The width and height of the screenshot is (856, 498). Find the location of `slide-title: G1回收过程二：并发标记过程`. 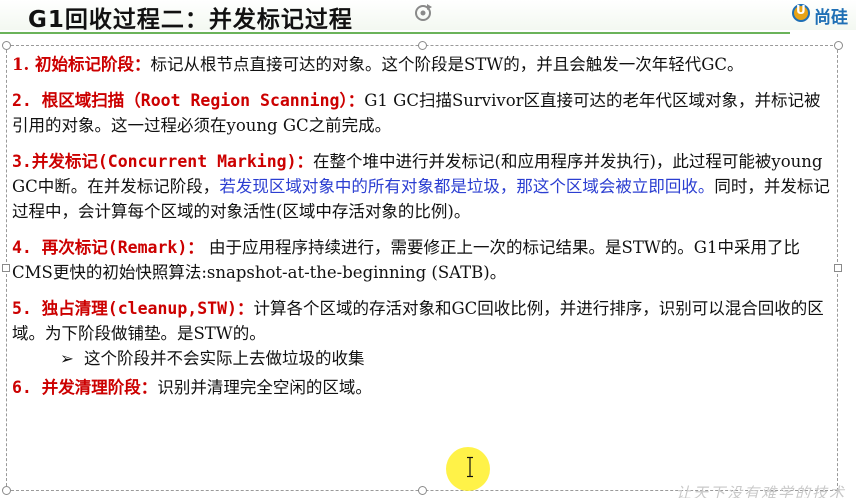

slide-title: G1回收过程二：并发标记过程 is located at coordinates (190, 20).